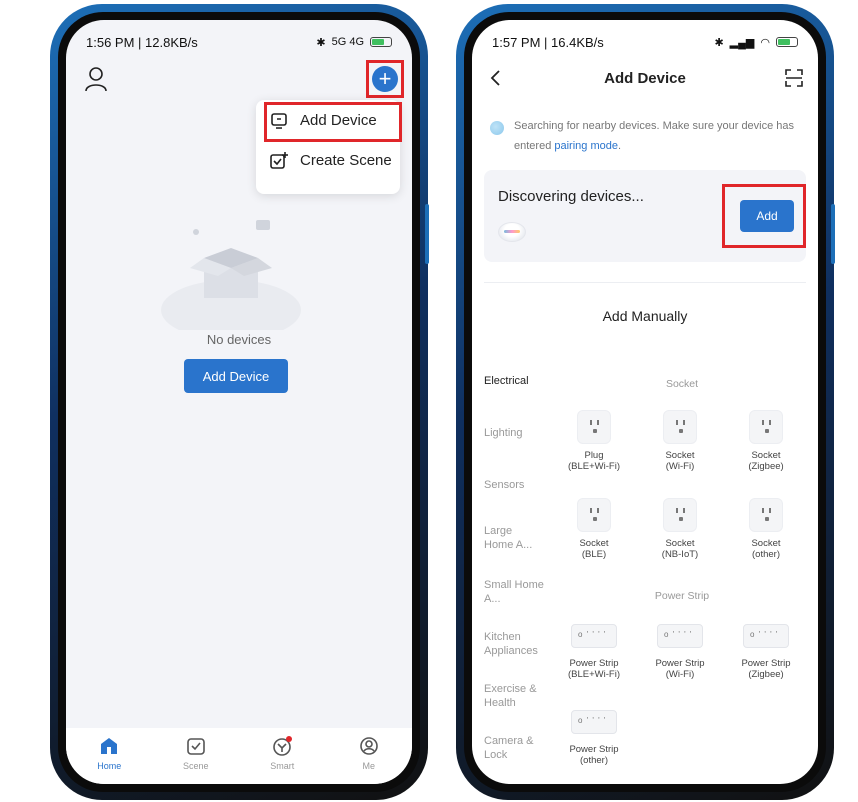 The height and width of the screenshot is (802, 858). Describe the element at coordinates (195, 766) in the screenshot. I see `tab-label: Scene` at that location.